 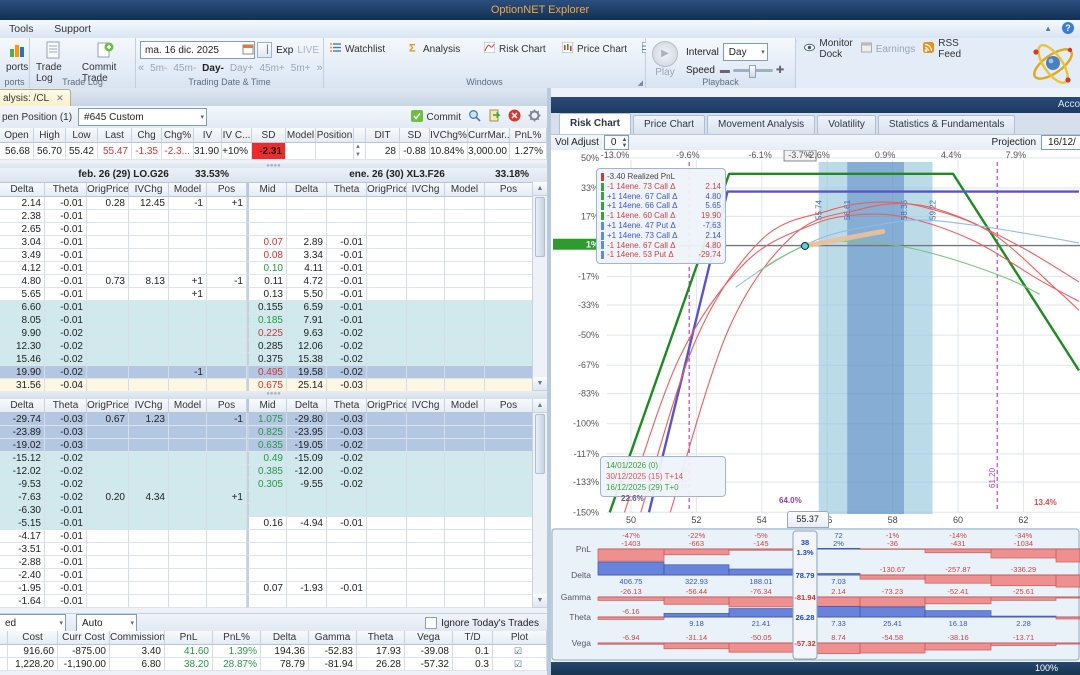 I want to click on totals-col-PnL: PnL, so click(x=189, y=638).